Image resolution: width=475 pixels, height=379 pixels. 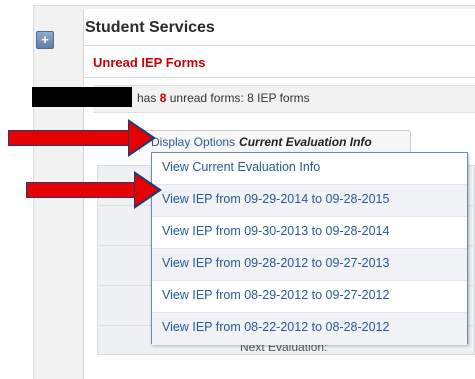 I want to click on display-options-current: Current Evaluation Info, so click(x=305, y=142).